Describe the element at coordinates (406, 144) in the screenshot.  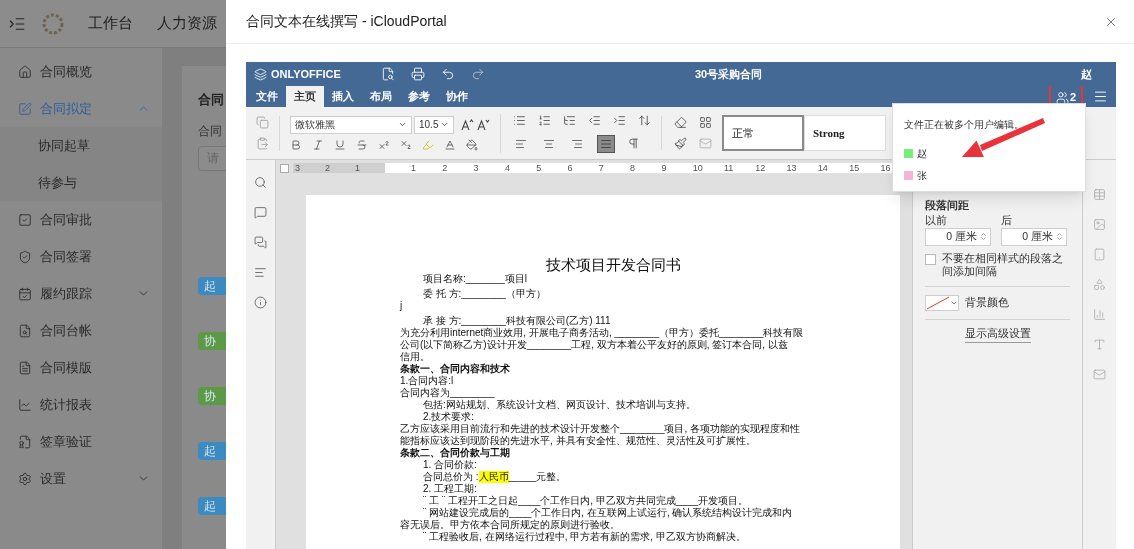
I see `subscript-icon` at that location.